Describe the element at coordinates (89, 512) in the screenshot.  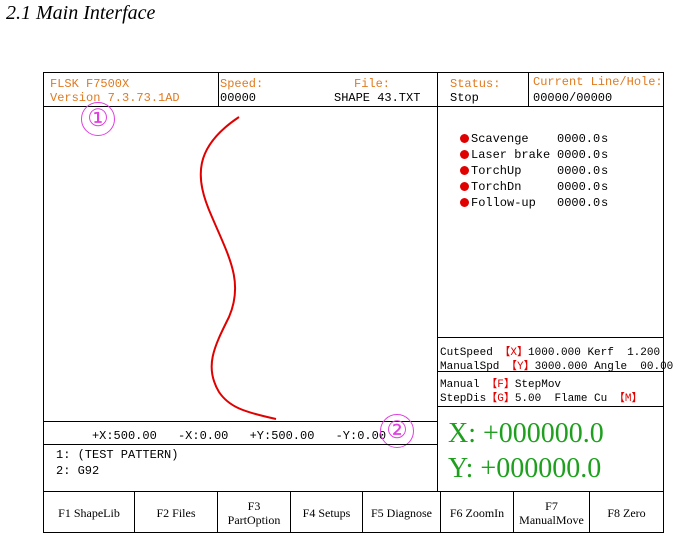
I see `f1-shapelib-button: F1 ShapeLib` at that location.